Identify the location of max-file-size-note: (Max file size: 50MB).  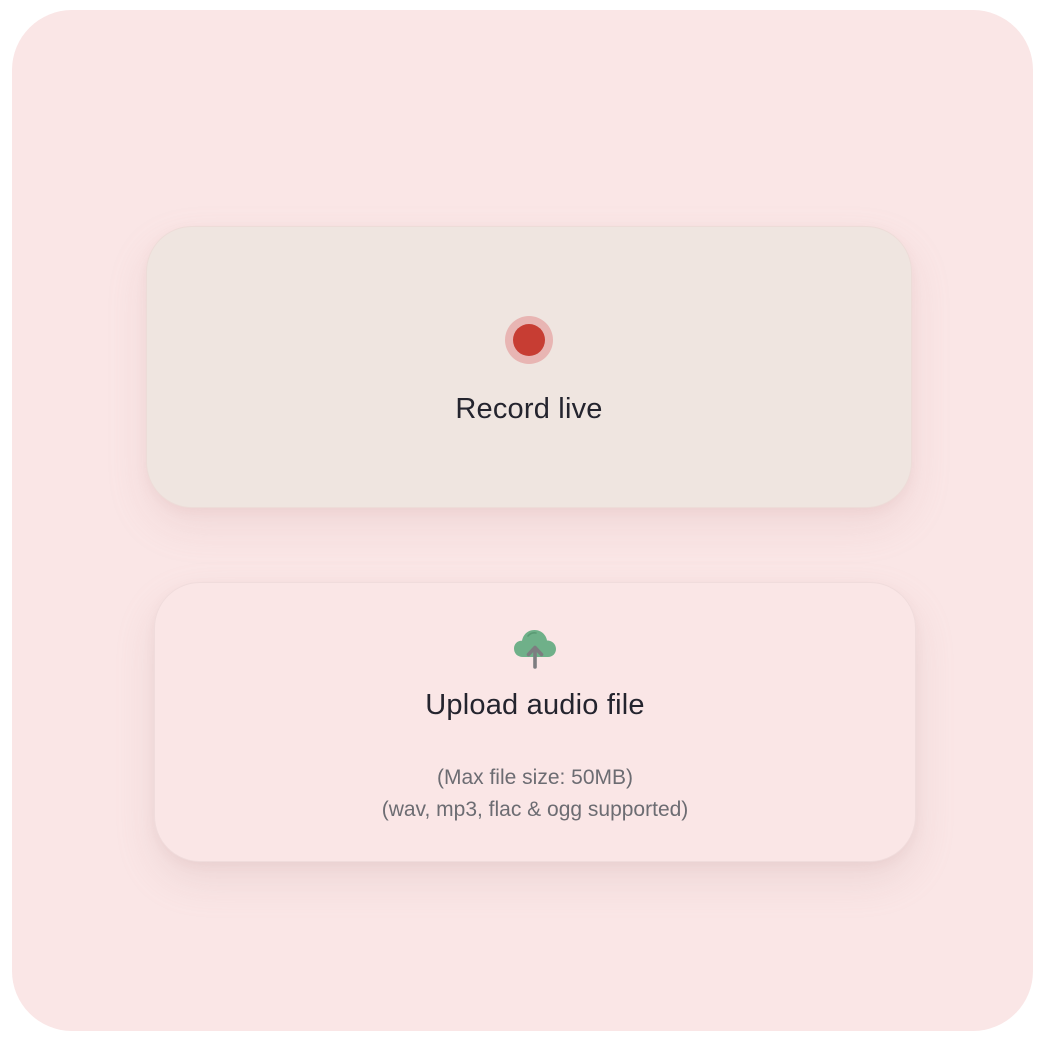
(535, 777).